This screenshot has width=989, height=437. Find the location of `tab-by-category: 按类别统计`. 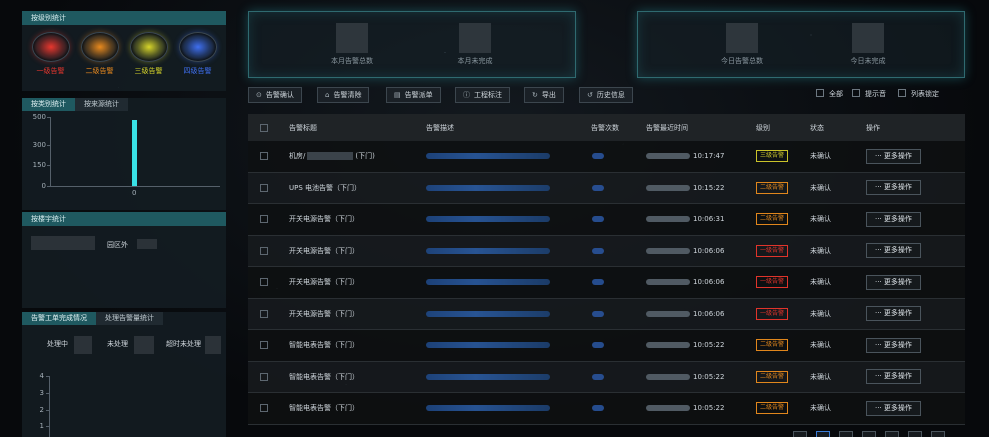

tab-by-category: 按类别统计 is located at coordinates (48, 104).